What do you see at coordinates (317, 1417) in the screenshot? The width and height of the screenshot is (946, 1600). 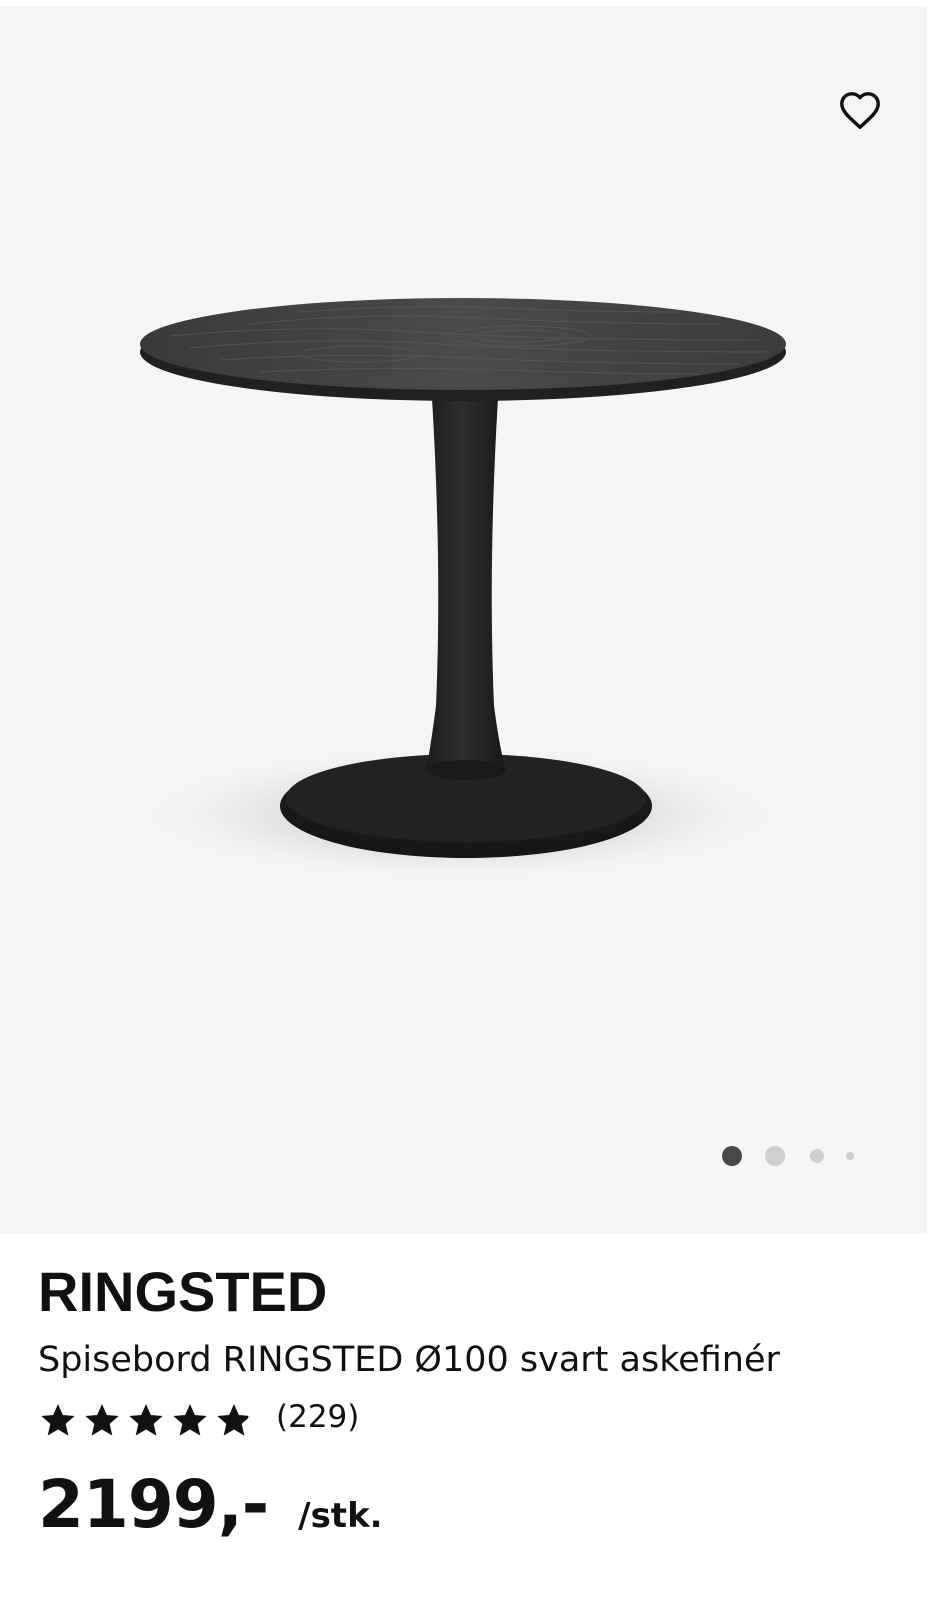 I see `review-count: (229)` at bounding box center [317, 1417].